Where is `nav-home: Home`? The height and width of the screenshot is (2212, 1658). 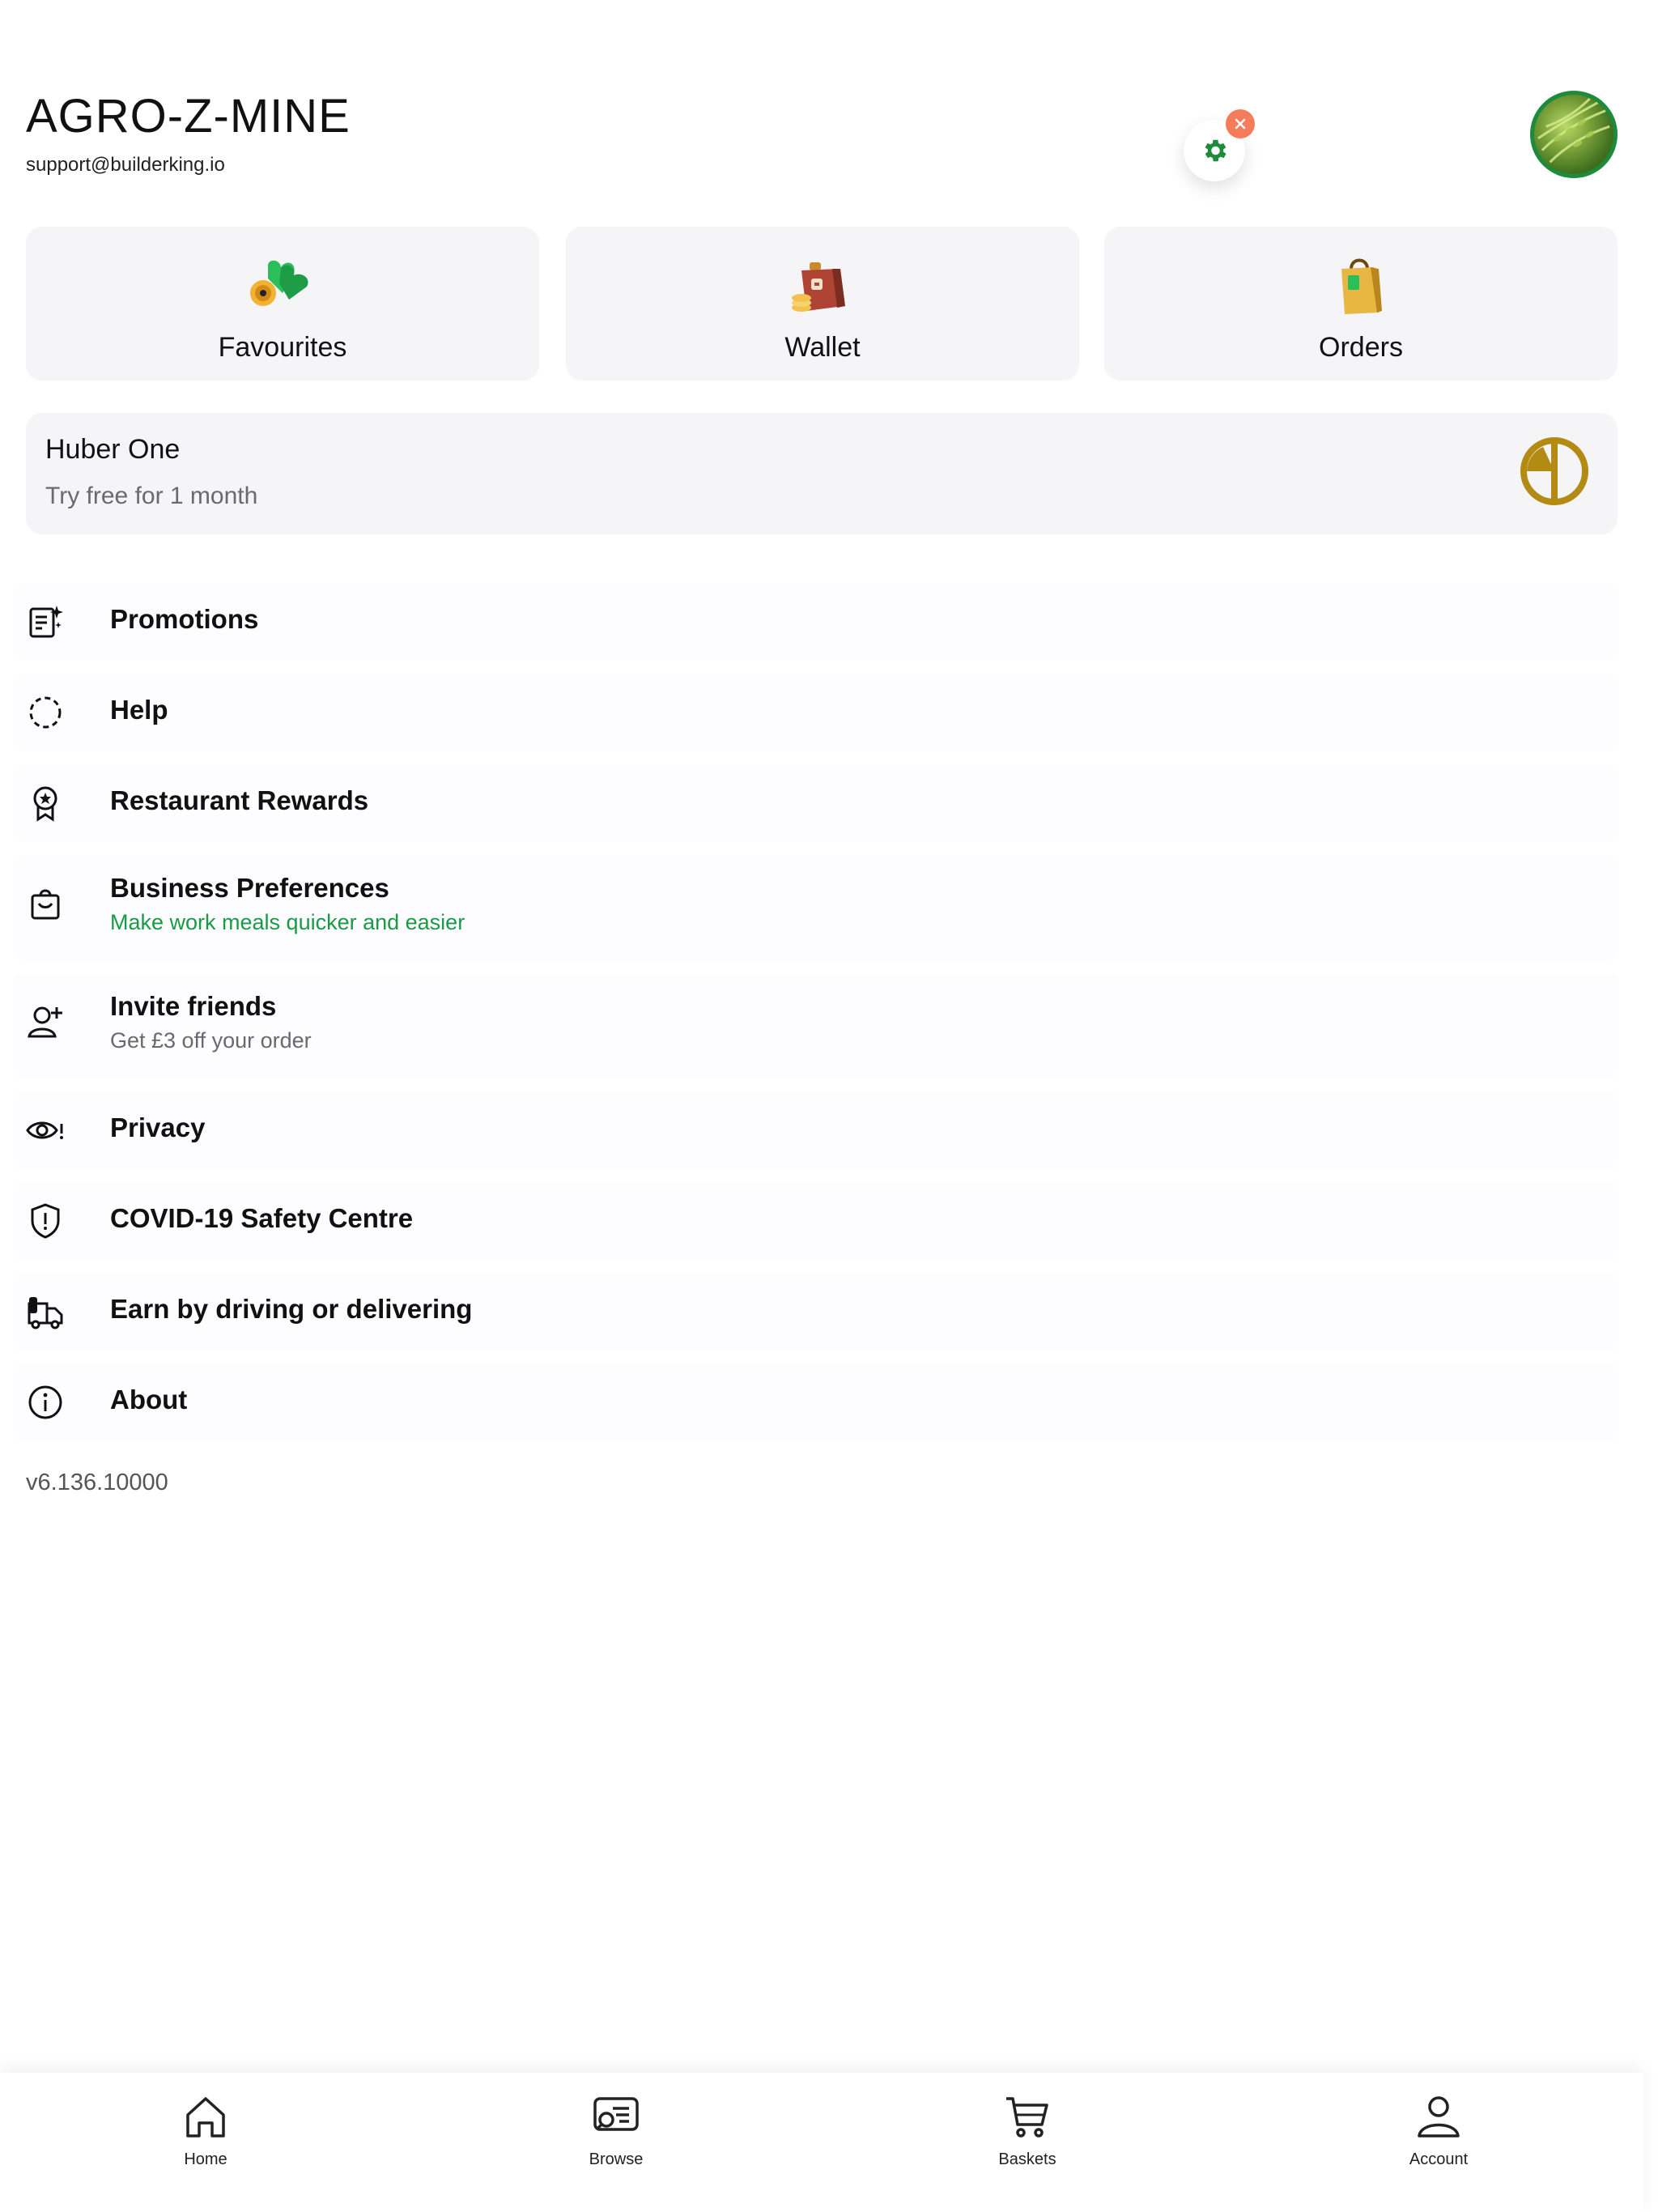
nav-home: Home is located at coordinates (205, 2130).